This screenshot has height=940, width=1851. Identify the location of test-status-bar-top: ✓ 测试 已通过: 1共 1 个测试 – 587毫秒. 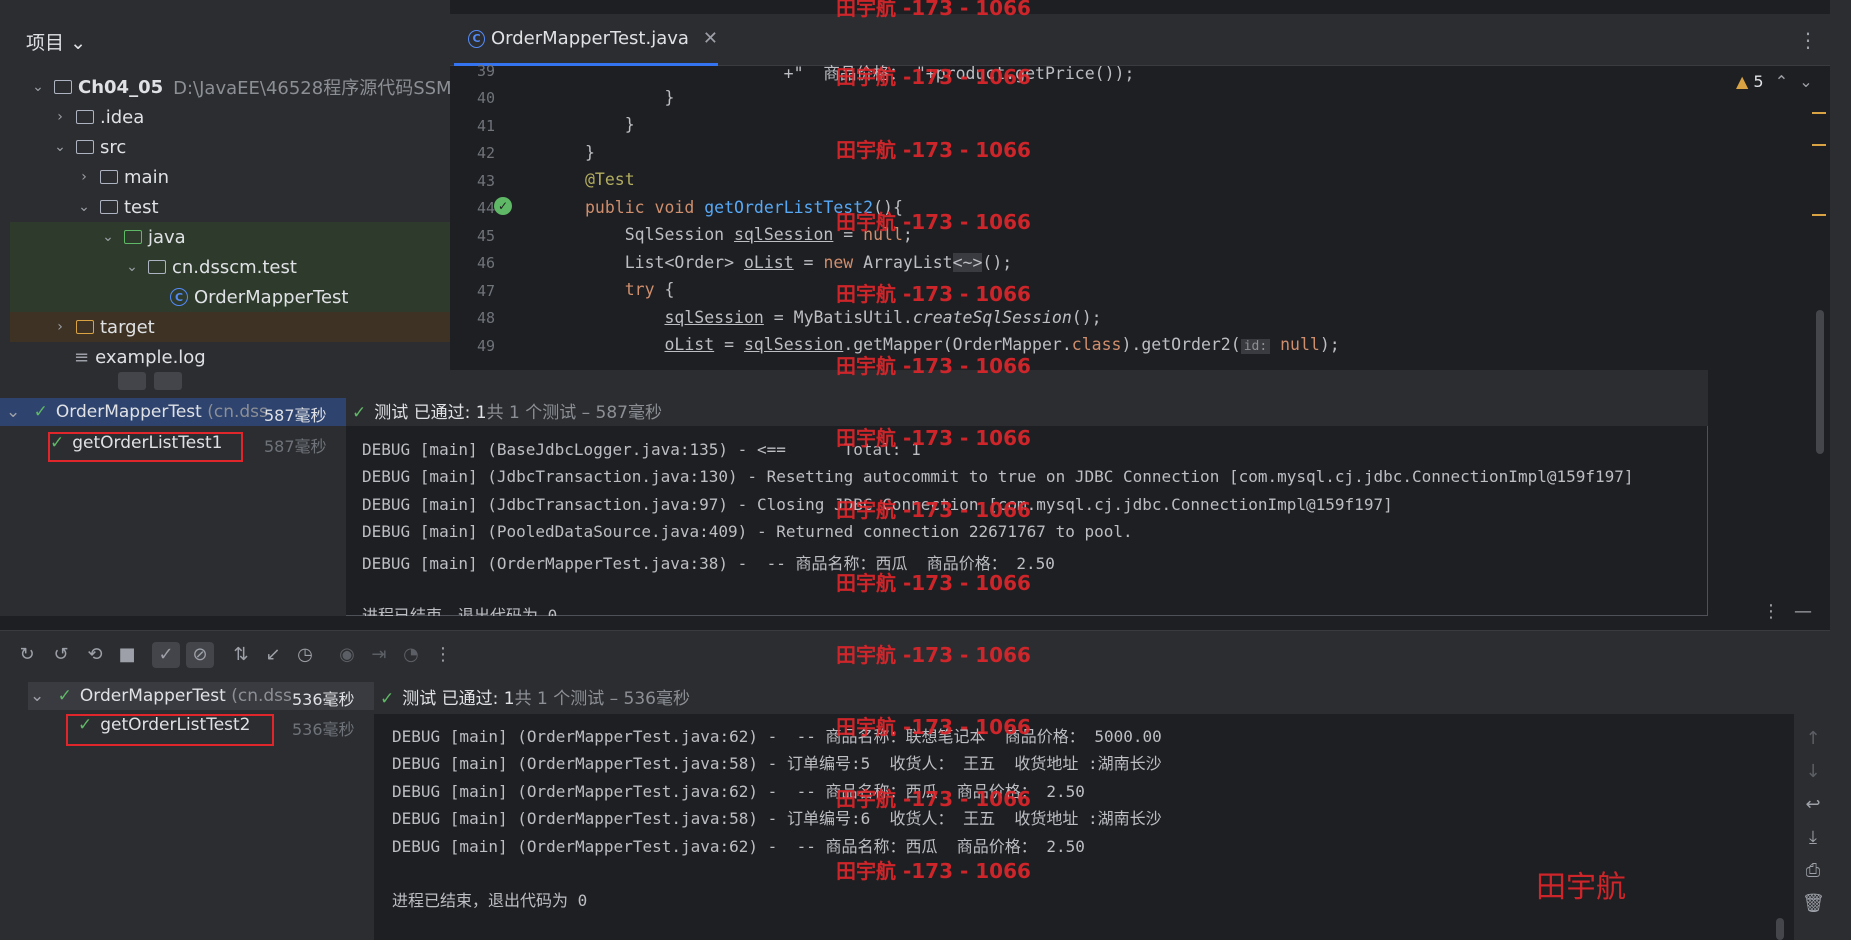
(1027, 409).